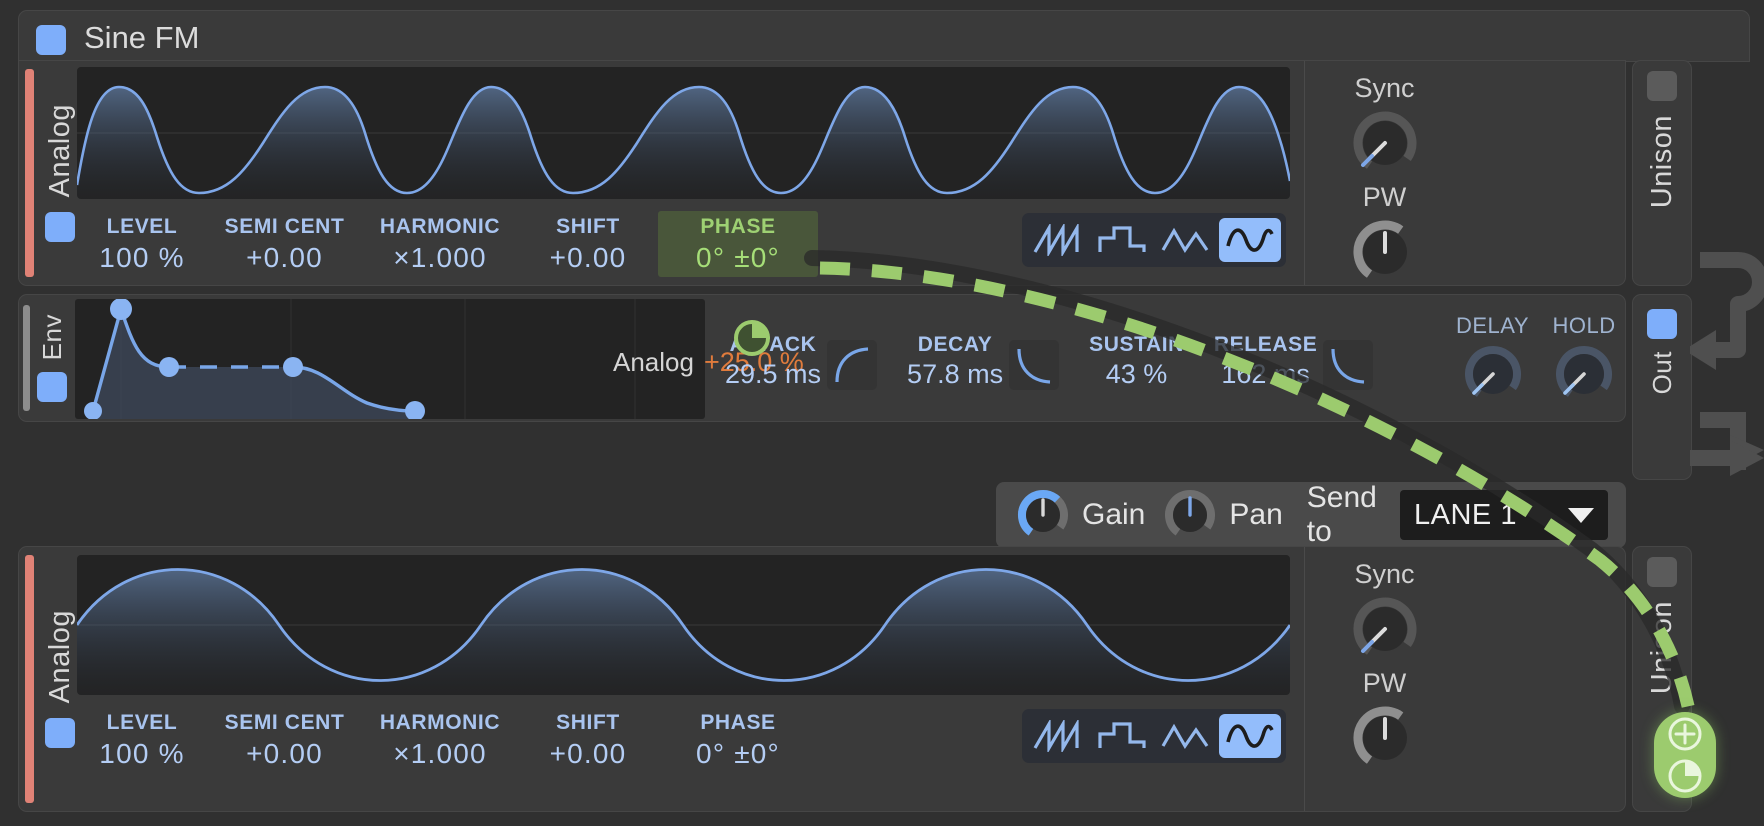 Image resolution: width=1764 pixels, height=826 pixels. I want to click on osc2-wave-square-button, so click(1122, 736).